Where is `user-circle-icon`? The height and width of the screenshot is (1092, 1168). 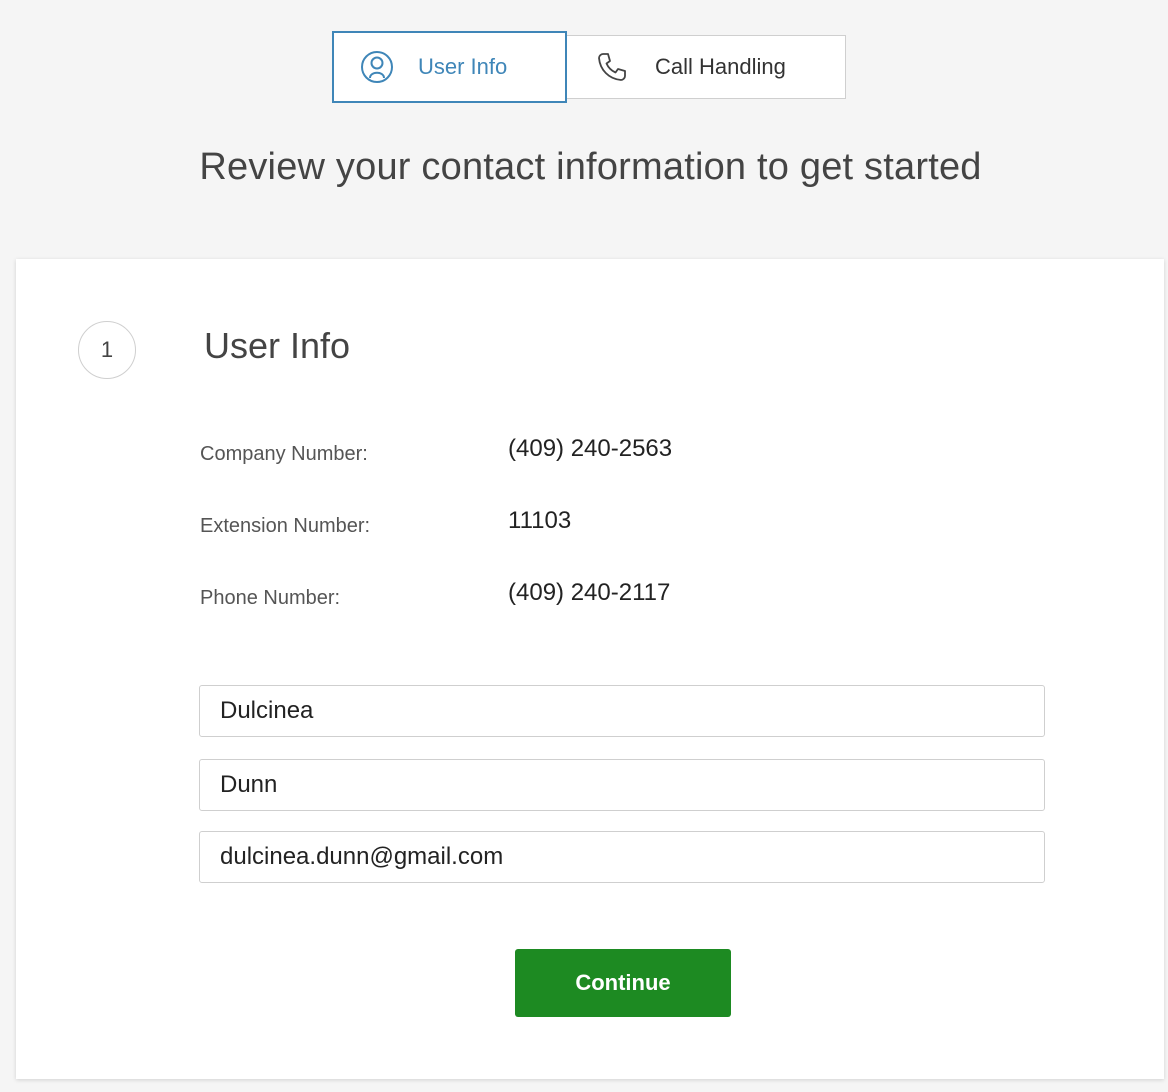
user-circle-icon is located at coordinates (377, 67).